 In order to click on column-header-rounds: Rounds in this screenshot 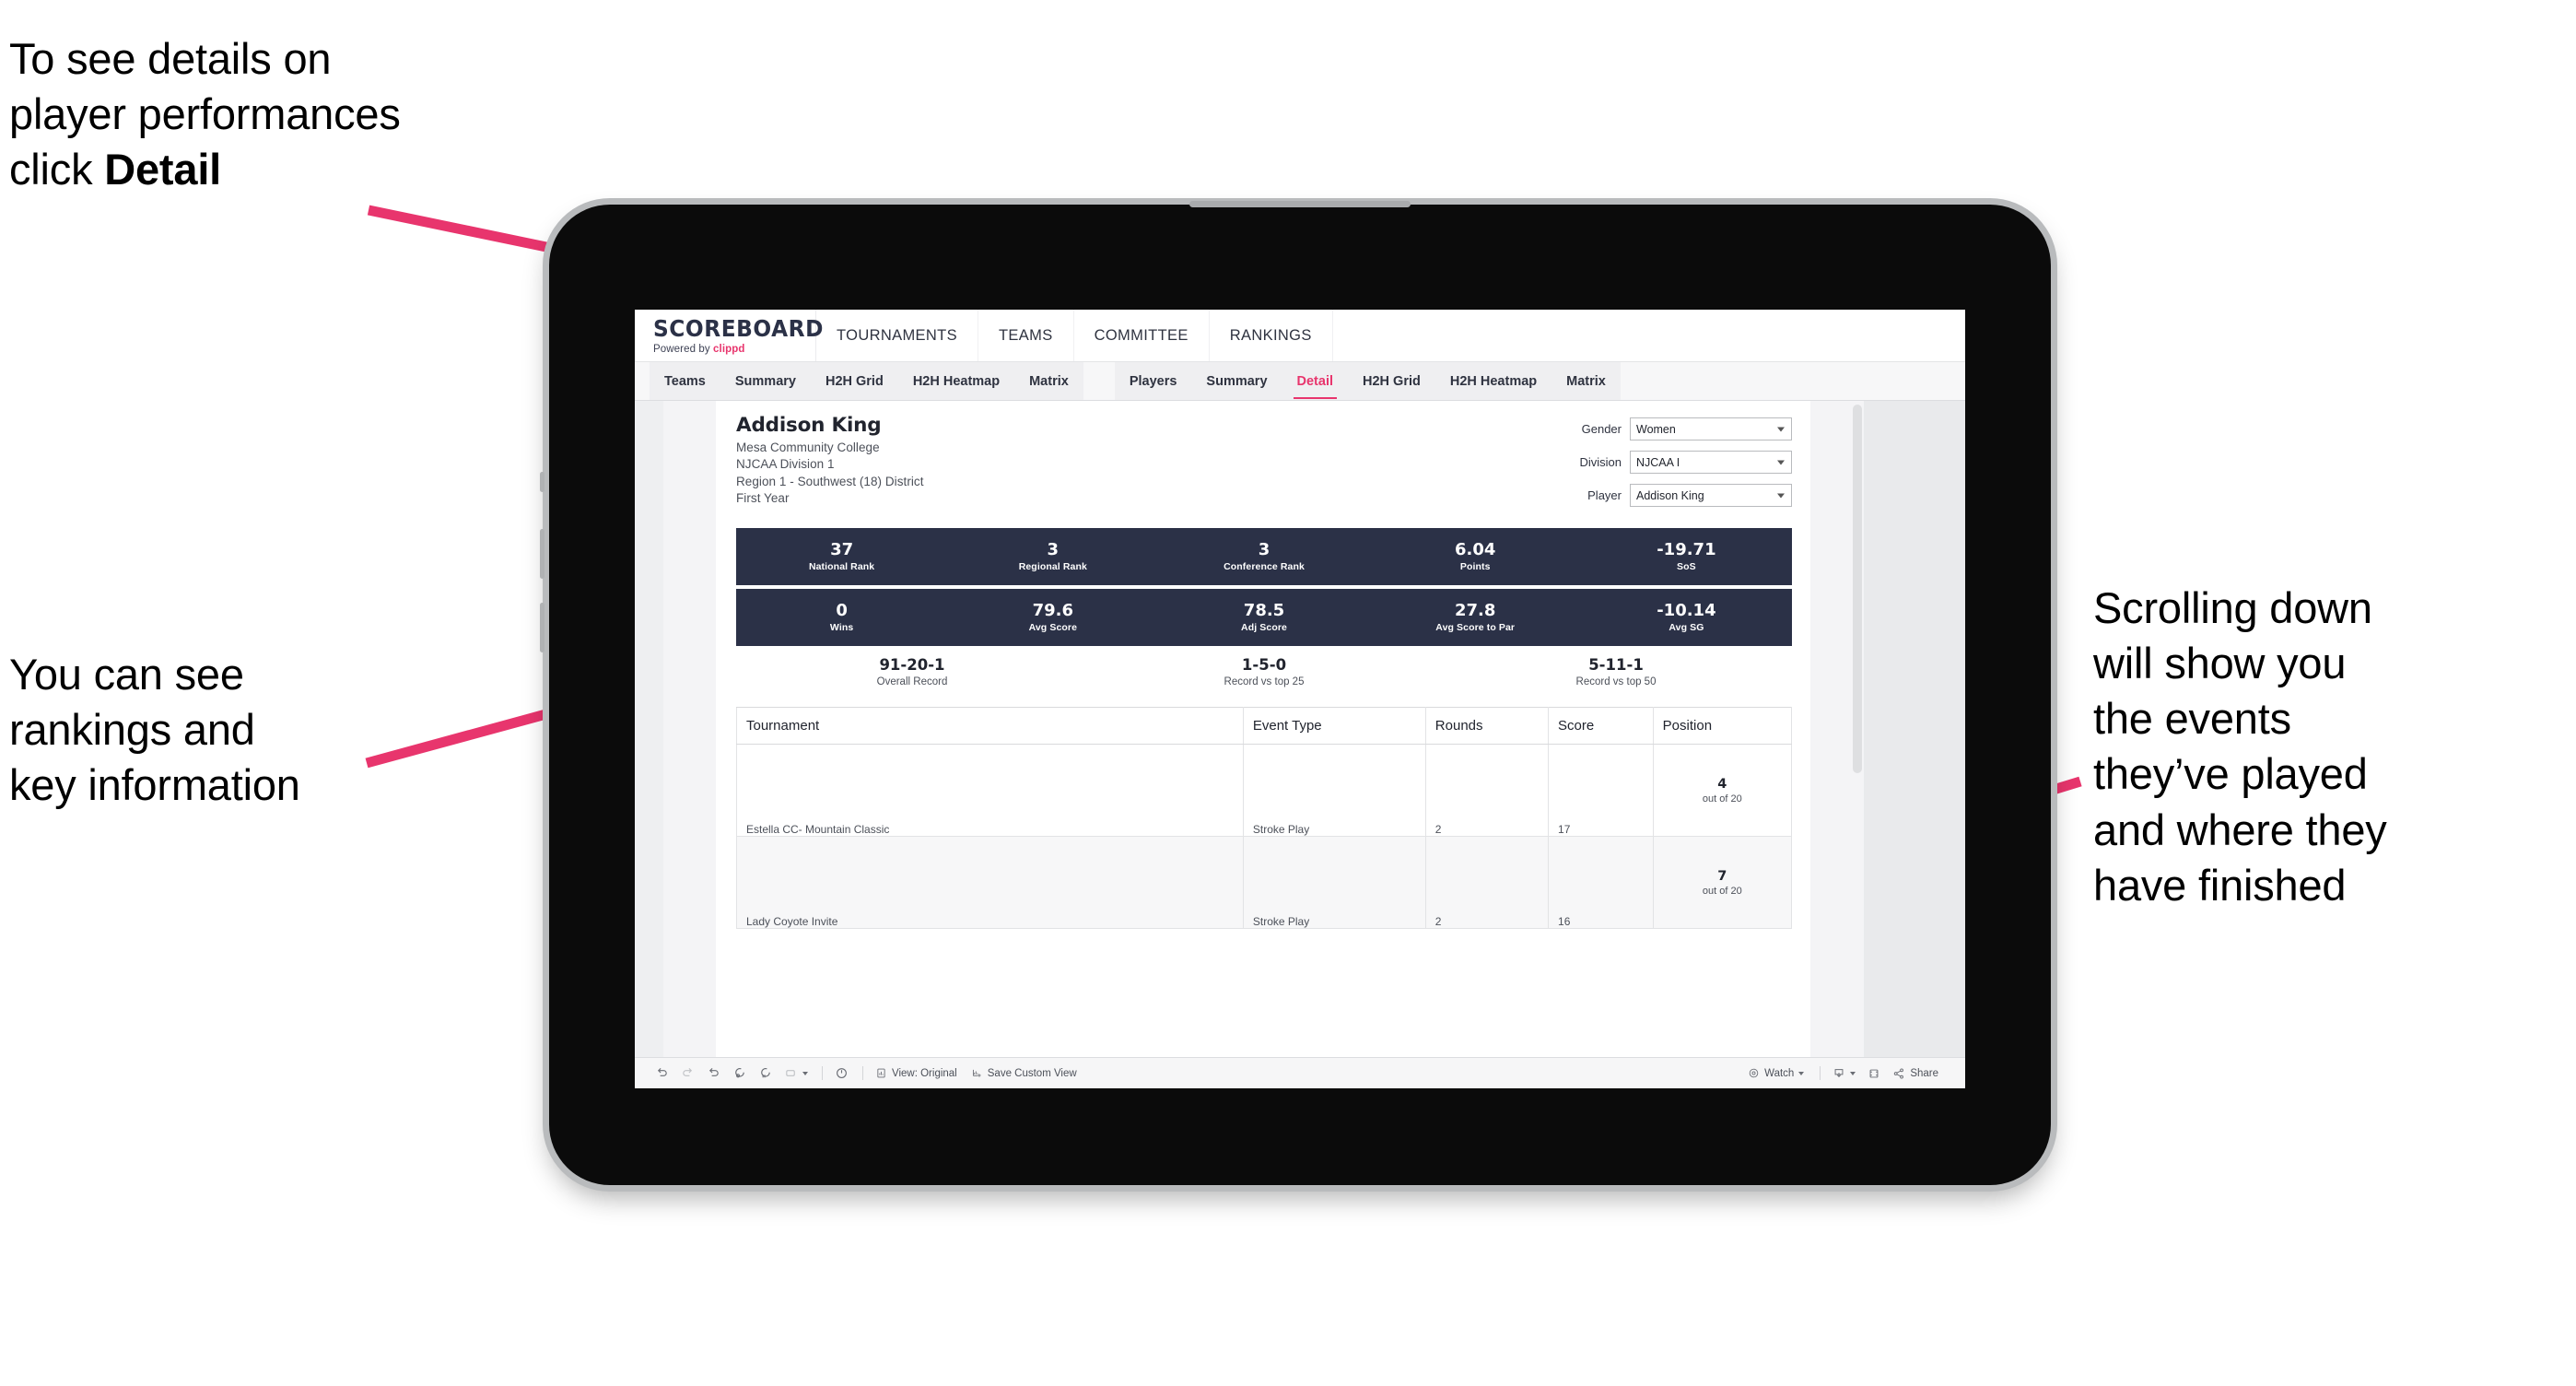, I will do `click(1487, 726)`.